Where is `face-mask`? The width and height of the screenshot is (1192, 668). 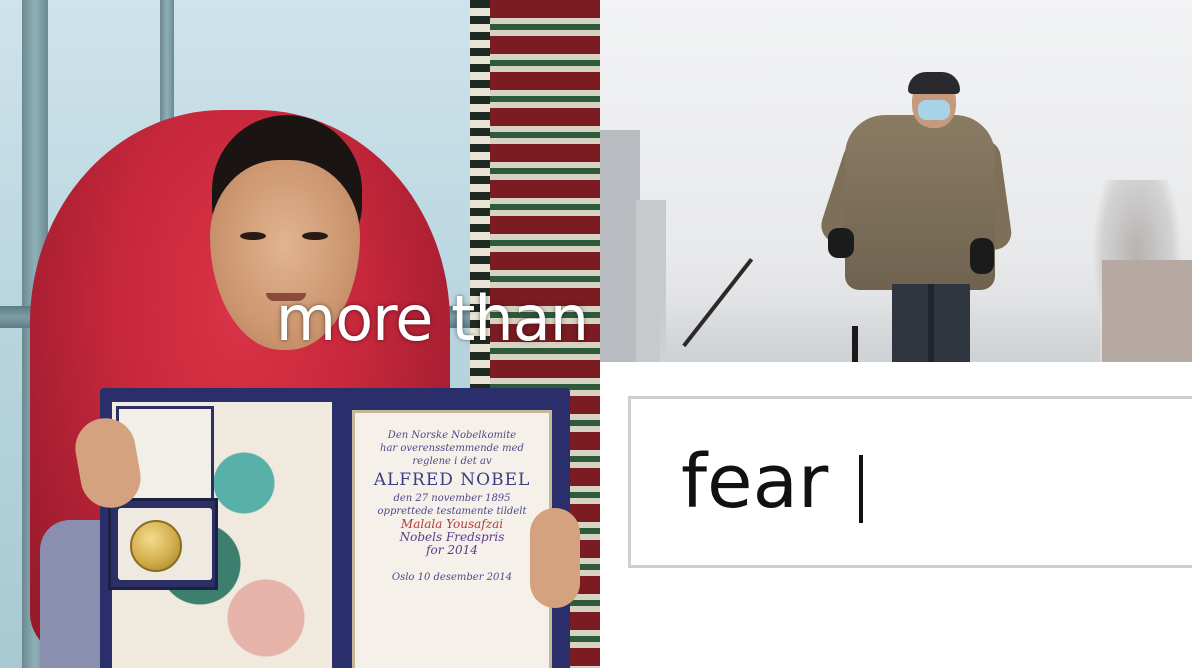 face-mask is located at coordinates (934, 110).